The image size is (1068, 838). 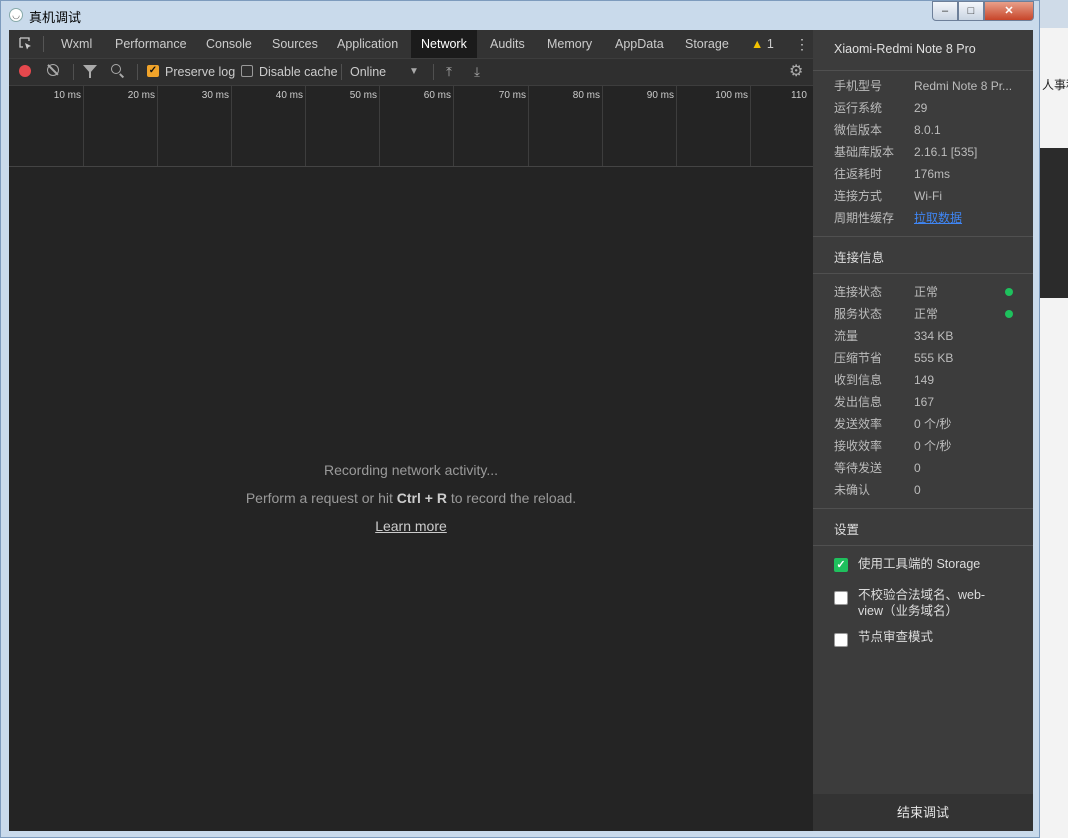 I want to click on info-row-wechat-version: 微信版本 8.0.1, so click(x=931, y=130).